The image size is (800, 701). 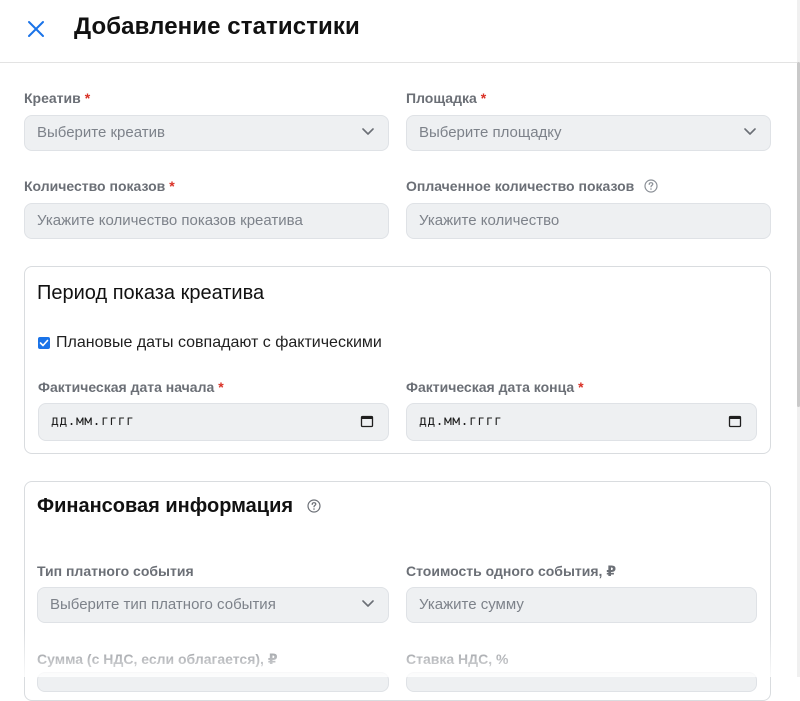 I want to click on creative-placeholder: Выберите креатив, so click(x=101, y=132).